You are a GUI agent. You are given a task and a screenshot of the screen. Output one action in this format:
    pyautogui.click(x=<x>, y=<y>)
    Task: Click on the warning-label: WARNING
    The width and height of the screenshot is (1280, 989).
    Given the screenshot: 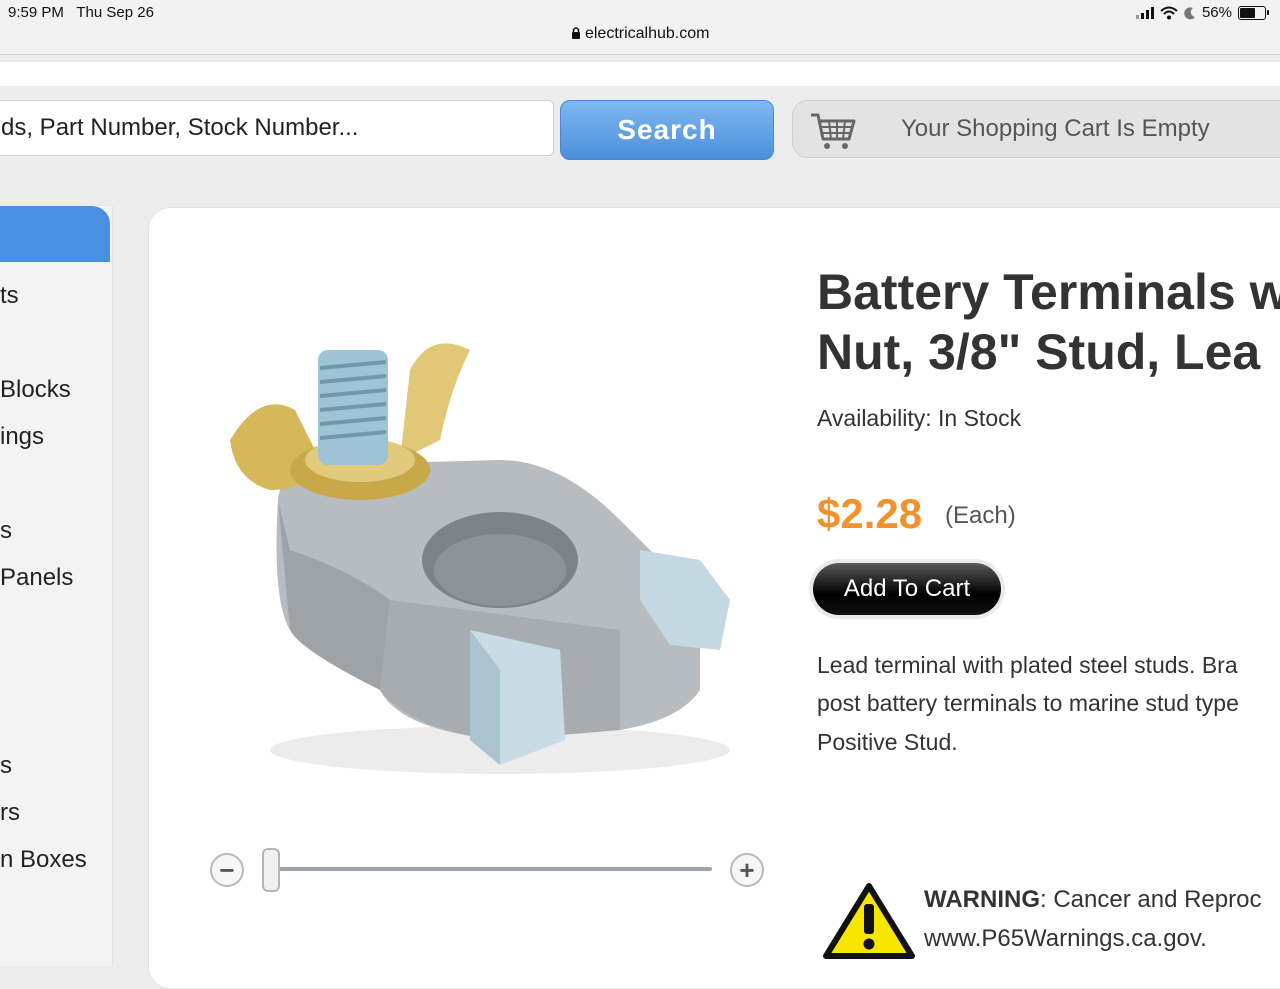 What is the action you would take?
    pyautogui.click(x=982, y=899)
    